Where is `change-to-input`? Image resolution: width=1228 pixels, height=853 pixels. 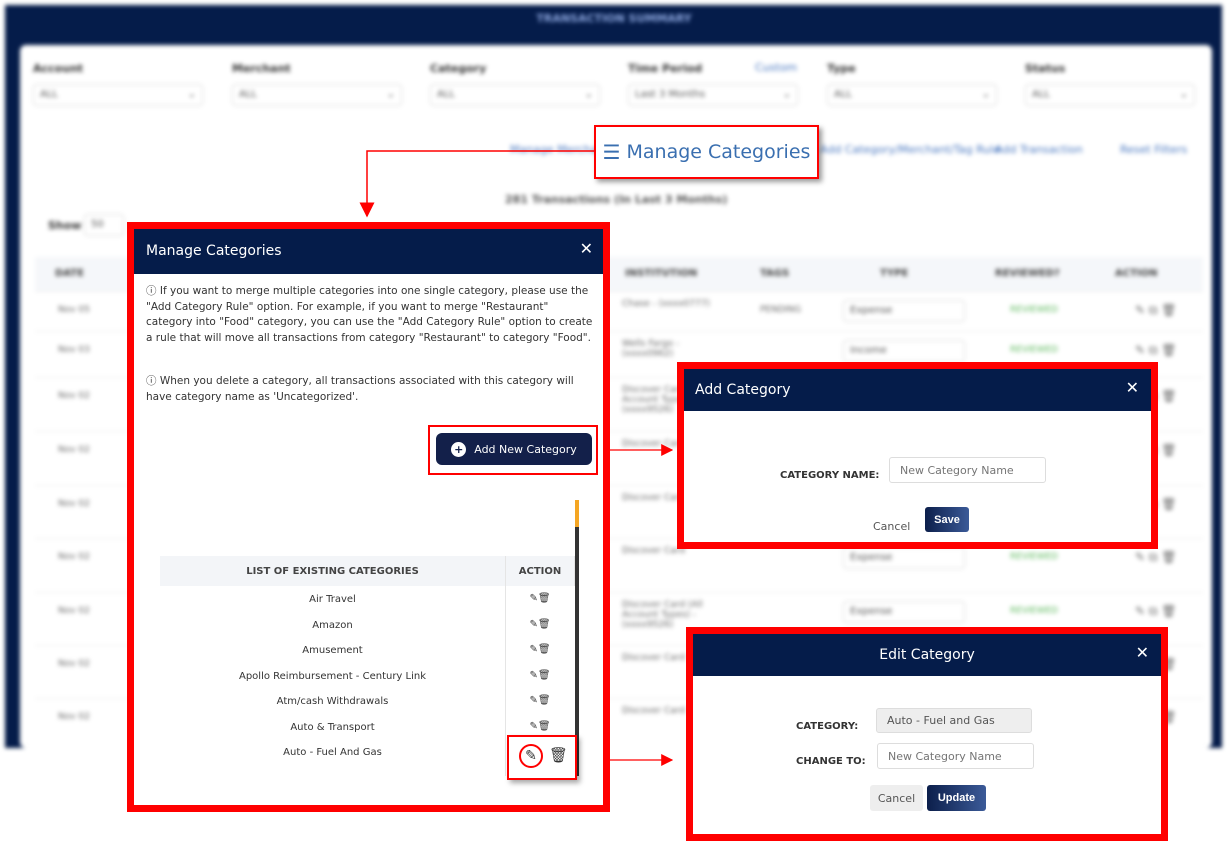 change-to-input is located at coordinates (955, 756).